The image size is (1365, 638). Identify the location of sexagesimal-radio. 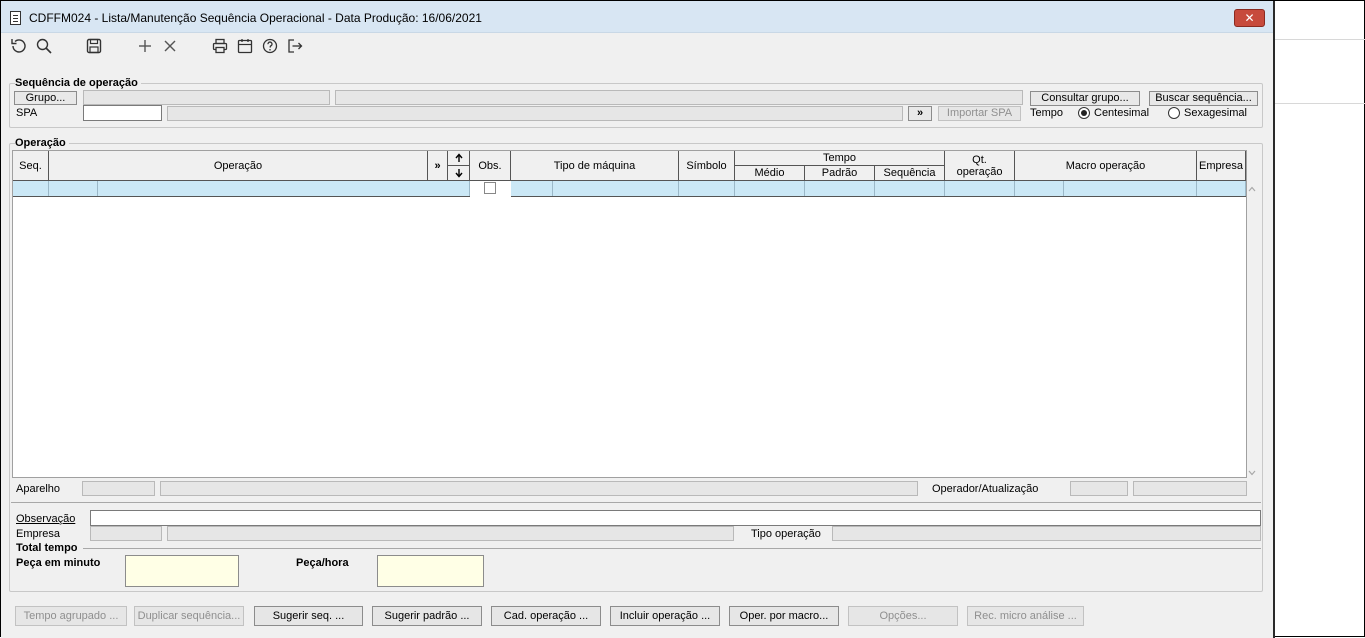
(1174, 113).